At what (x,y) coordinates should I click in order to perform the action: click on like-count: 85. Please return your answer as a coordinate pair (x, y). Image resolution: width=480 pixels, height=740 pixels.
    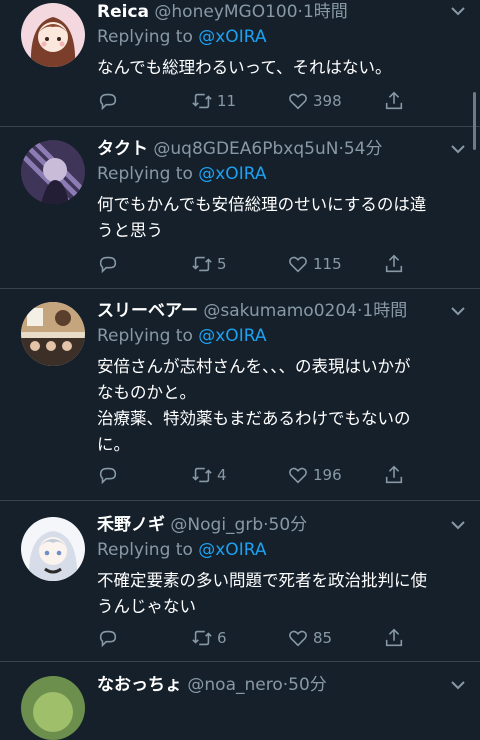
    Looking at the image, I should click on (323, 638).